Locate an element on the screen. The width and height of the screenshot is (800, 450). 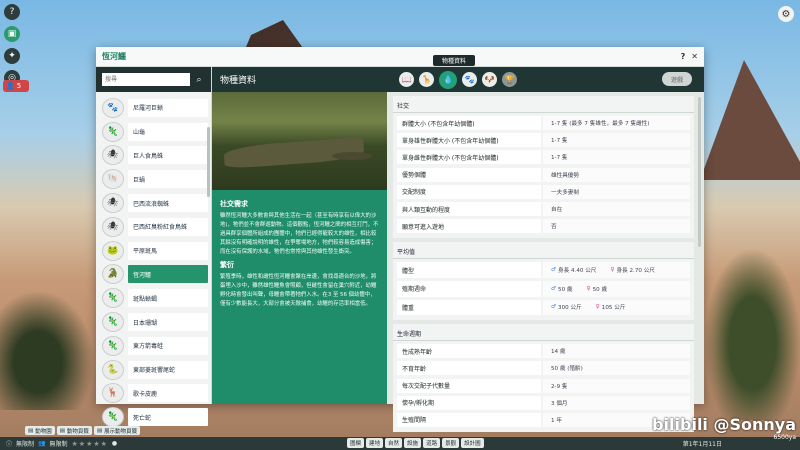
species-label: 恆河鱷 is located at coordinates (168, 274).